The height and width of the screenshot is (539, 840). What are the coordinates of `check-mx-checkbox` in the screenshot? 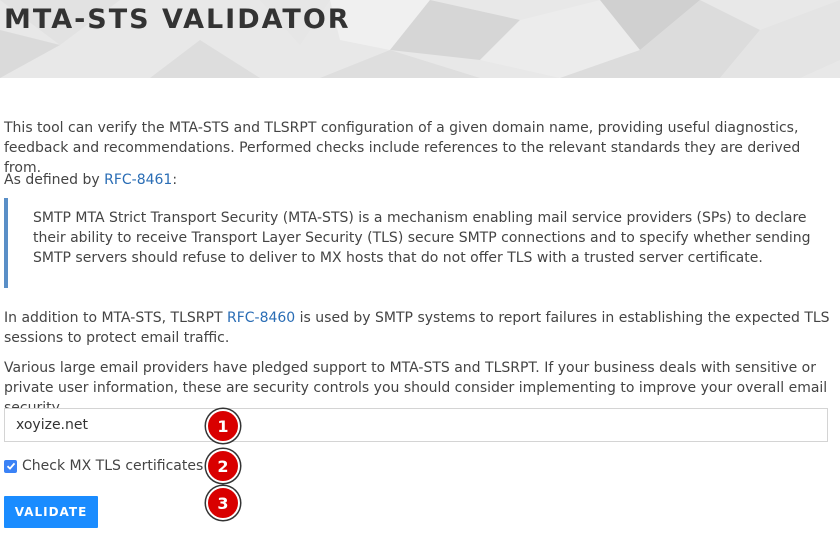 It's located at (10, 466).